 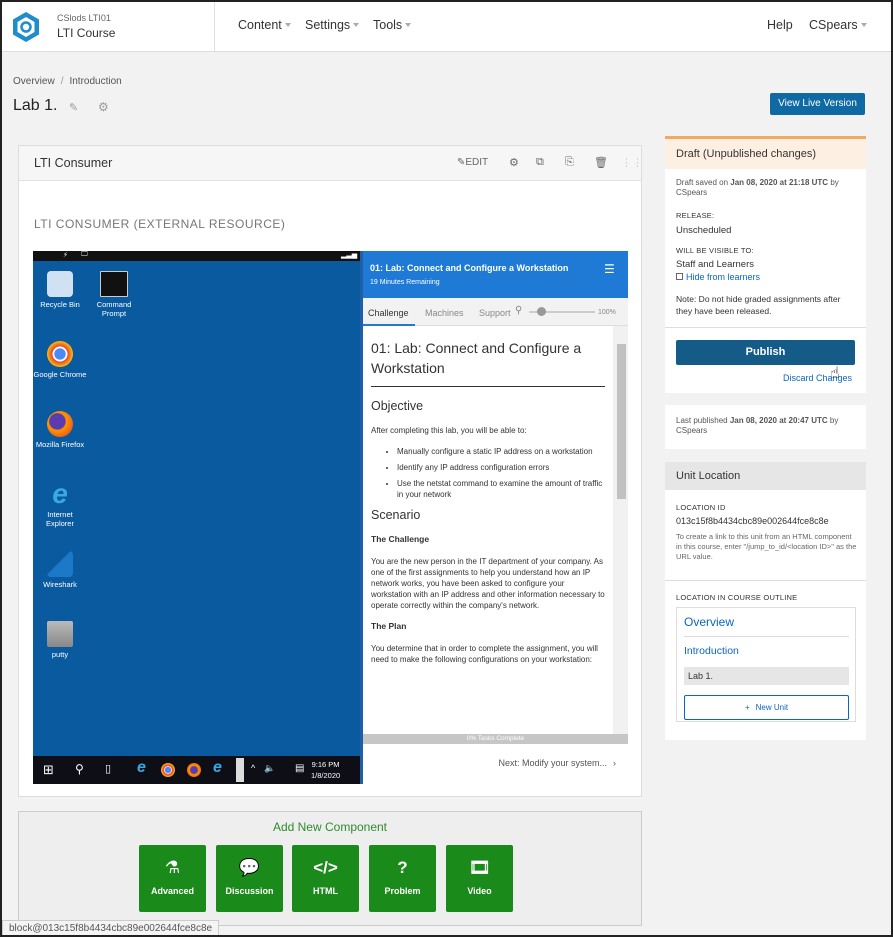 I want to click on duplicate-icon: ⧉, so click(x=540, y=162).